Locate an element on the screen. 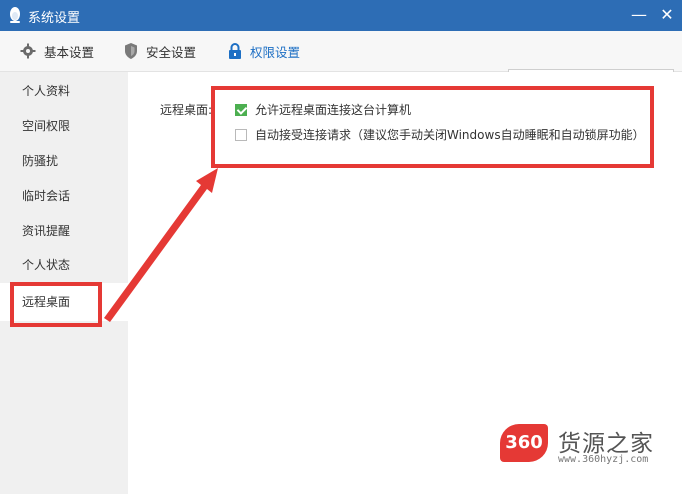 This screenshot has height=494, width=682. watermark-name: 货源之家 is located at coordinates (606, 444).